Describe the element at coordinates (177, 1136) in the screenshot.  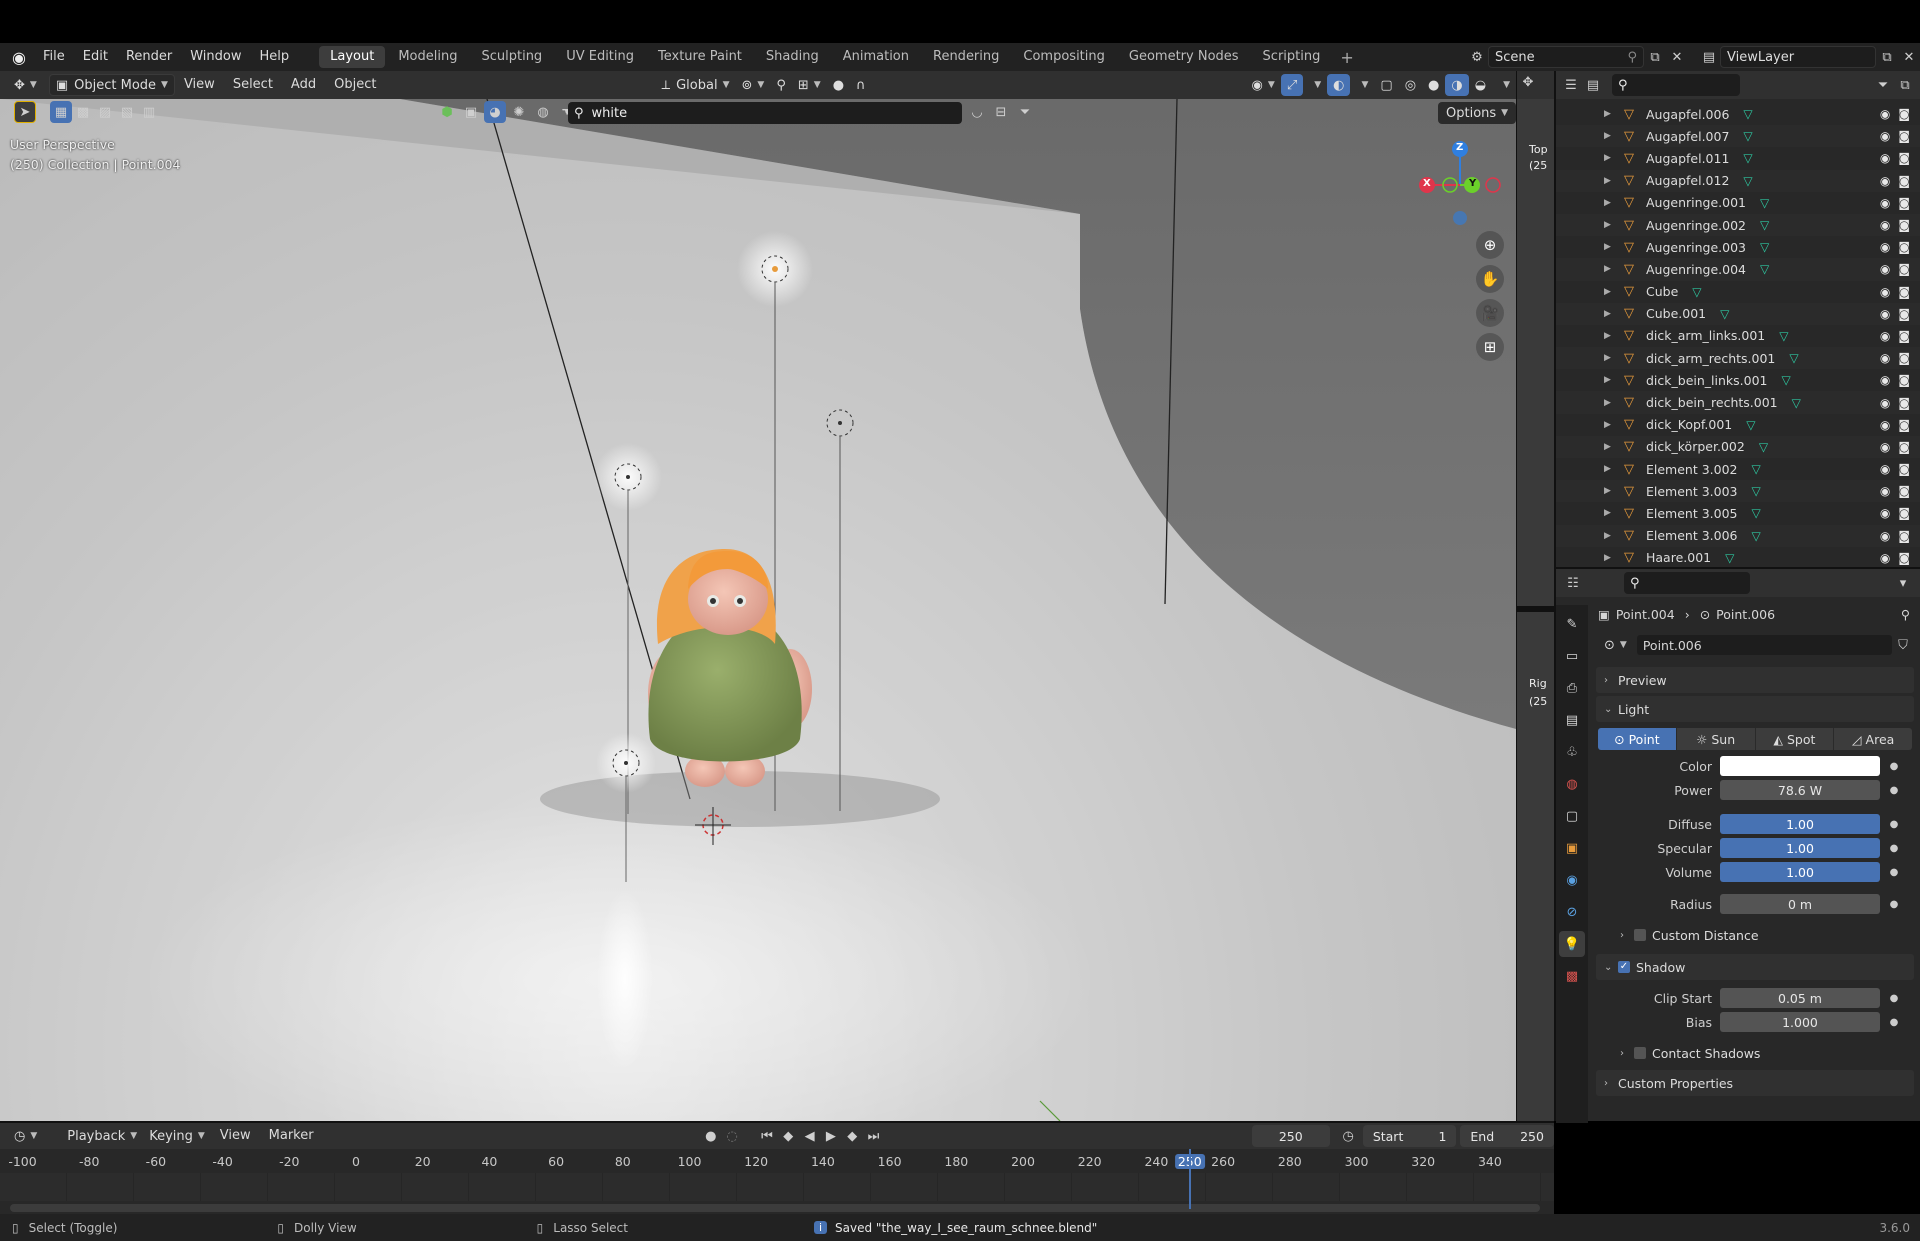
I see `timeline-menu-keying: Keying ▼` at that location.